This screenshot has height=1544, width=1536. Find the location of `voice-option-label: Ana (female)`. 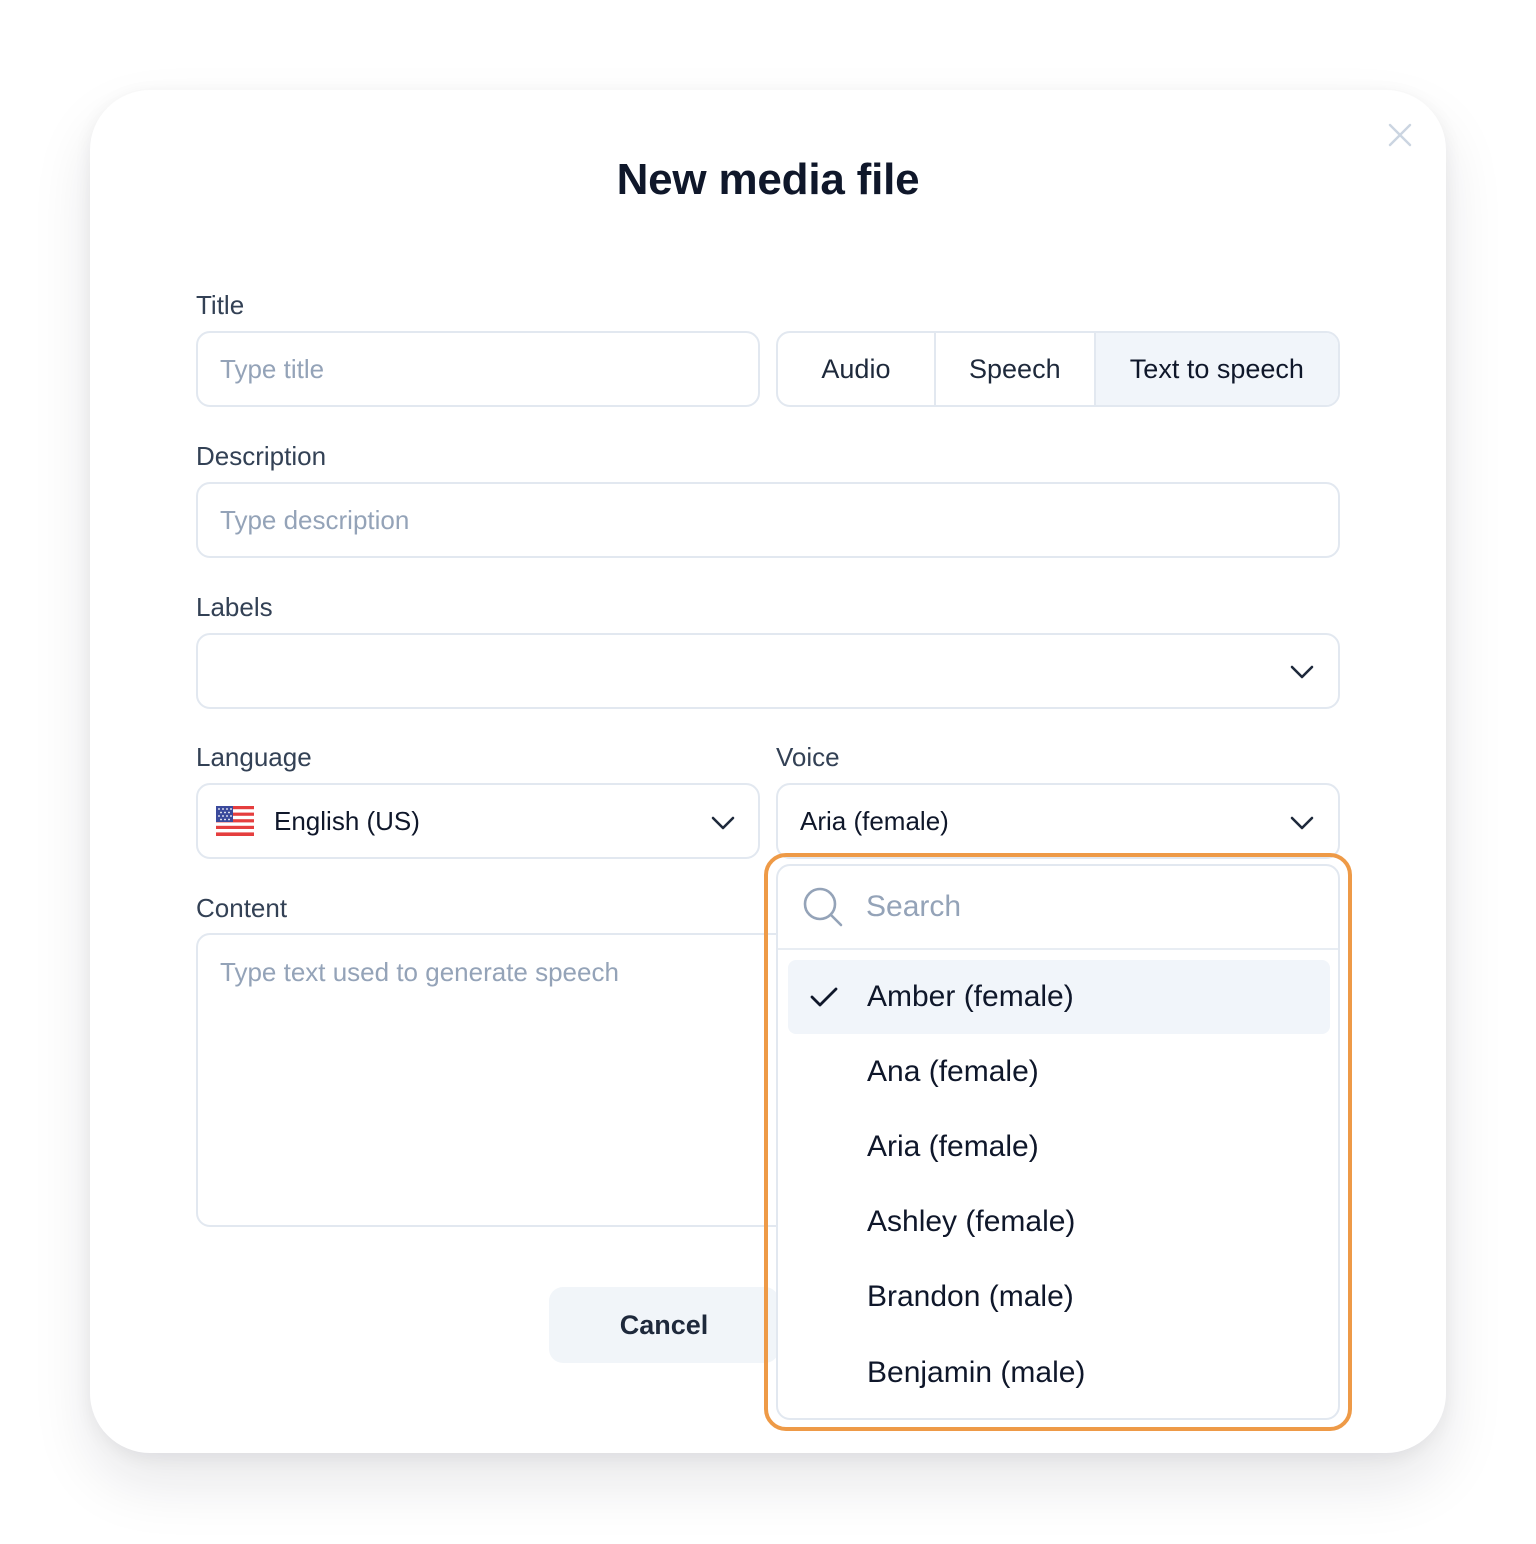

voice-option-label: Ana (female) is located at coordinates (953, 1071).